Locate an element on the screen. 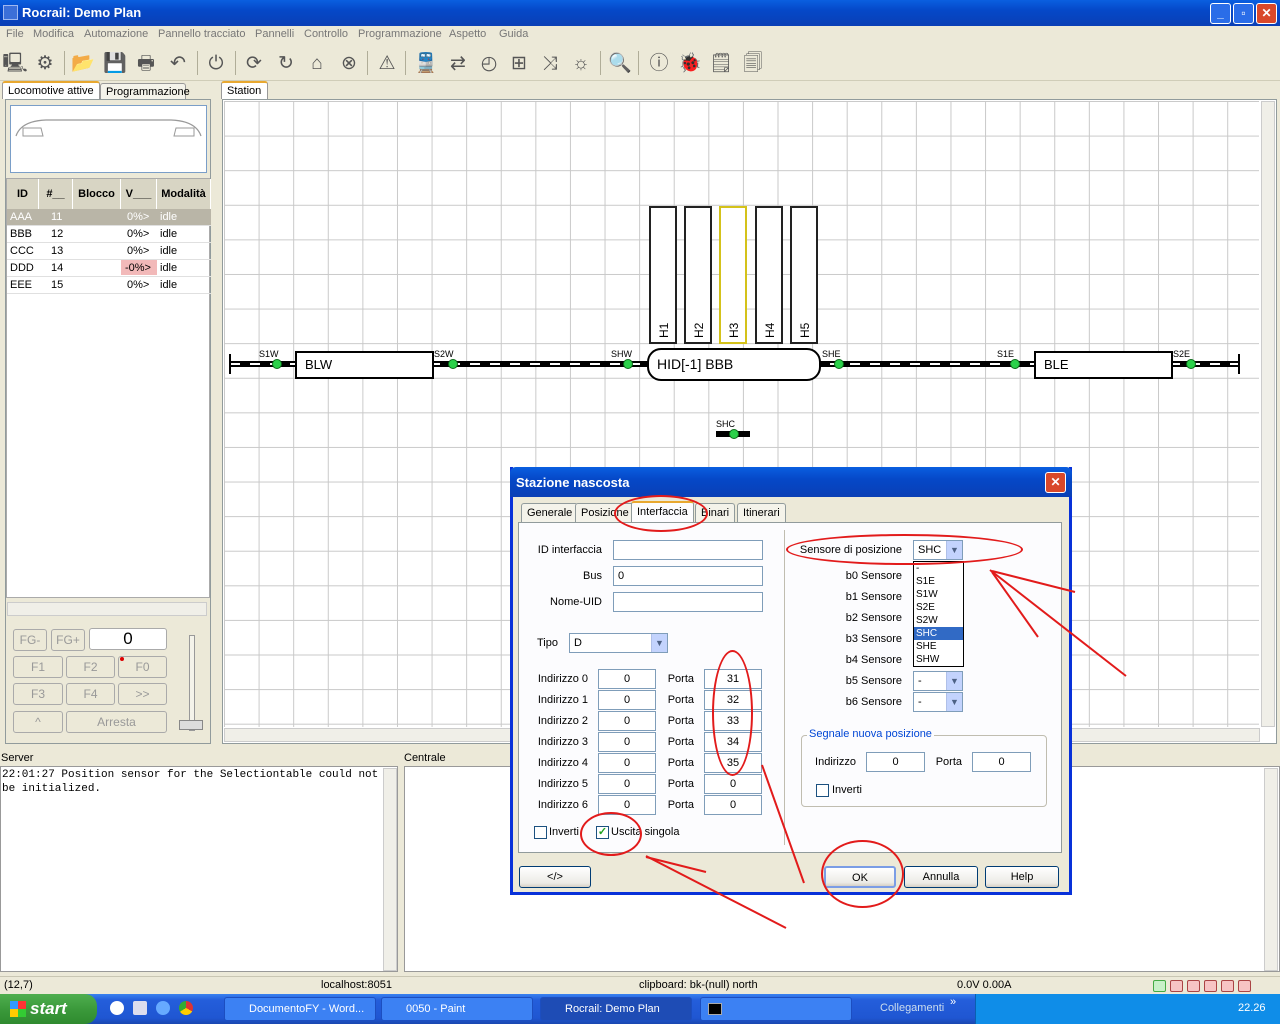 This screenshot has width=1280, height=1024. block-hidden-station: HID[-1] BBB is located at coordinates (734, 364).